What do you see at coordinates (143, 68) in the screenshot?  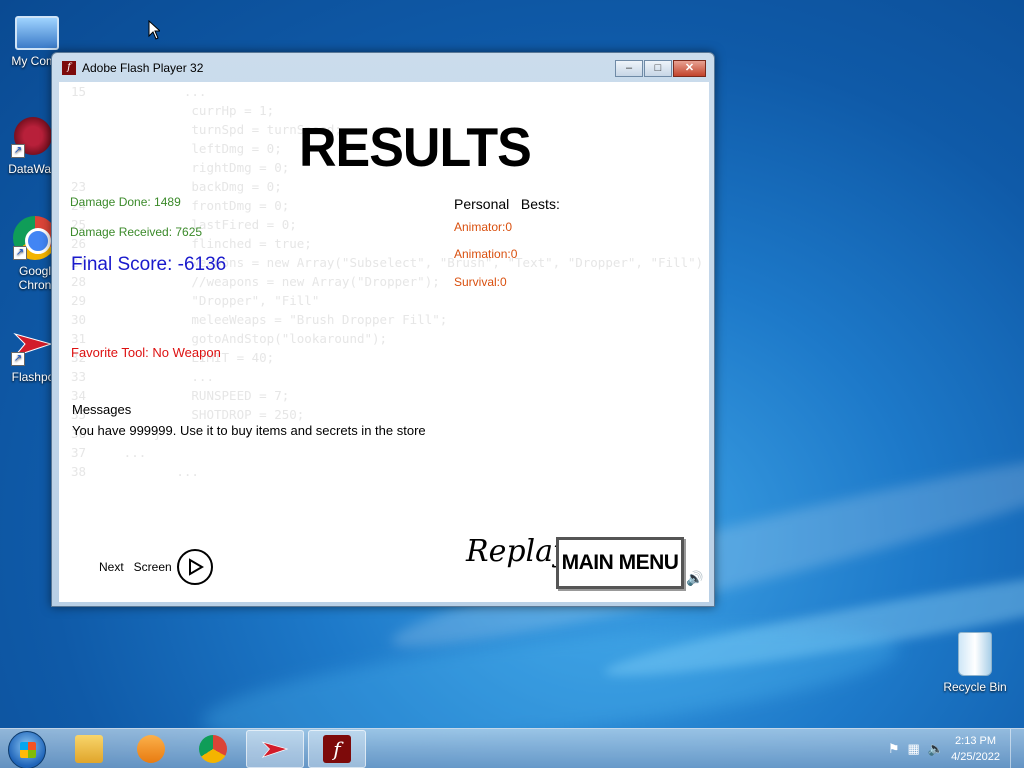 I see `window-title: Adobe Flash Player 32` at bounding box center [143, 68].